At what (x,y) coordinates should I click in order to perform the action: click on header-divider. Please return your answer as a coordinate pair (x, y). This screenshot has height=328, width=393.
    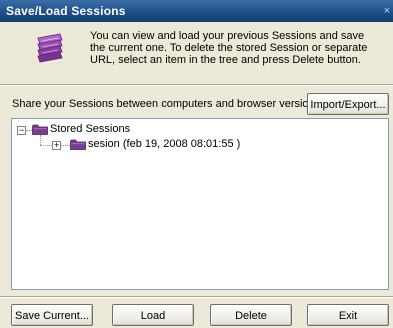
    Looking at the image, I should click on (196, 85).